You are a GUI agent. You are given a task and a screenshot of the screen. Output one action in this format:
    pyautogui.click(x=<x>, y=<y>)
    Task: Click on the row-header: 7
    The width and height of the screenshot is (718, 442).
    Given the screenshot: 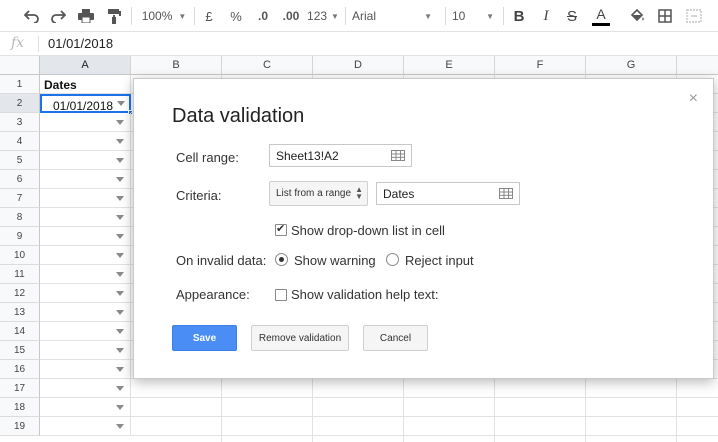 What is the action you would take?
    pyautogui.click(x=20, y=198)
    